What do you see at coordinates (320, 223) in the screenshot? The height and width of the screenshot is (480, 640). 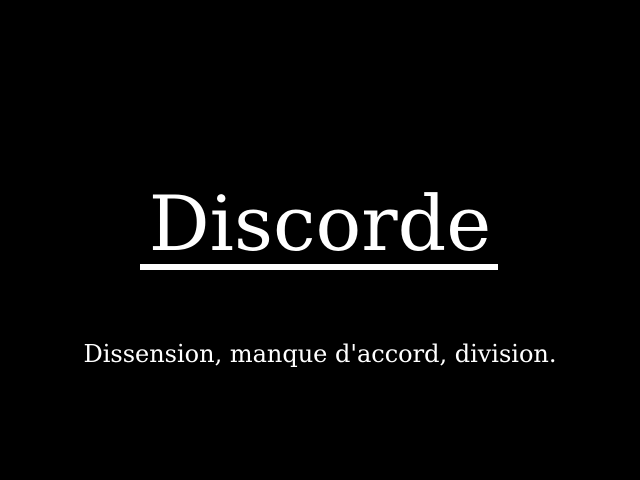 I see `headword: Discorde` at bounding box center [320, 223].